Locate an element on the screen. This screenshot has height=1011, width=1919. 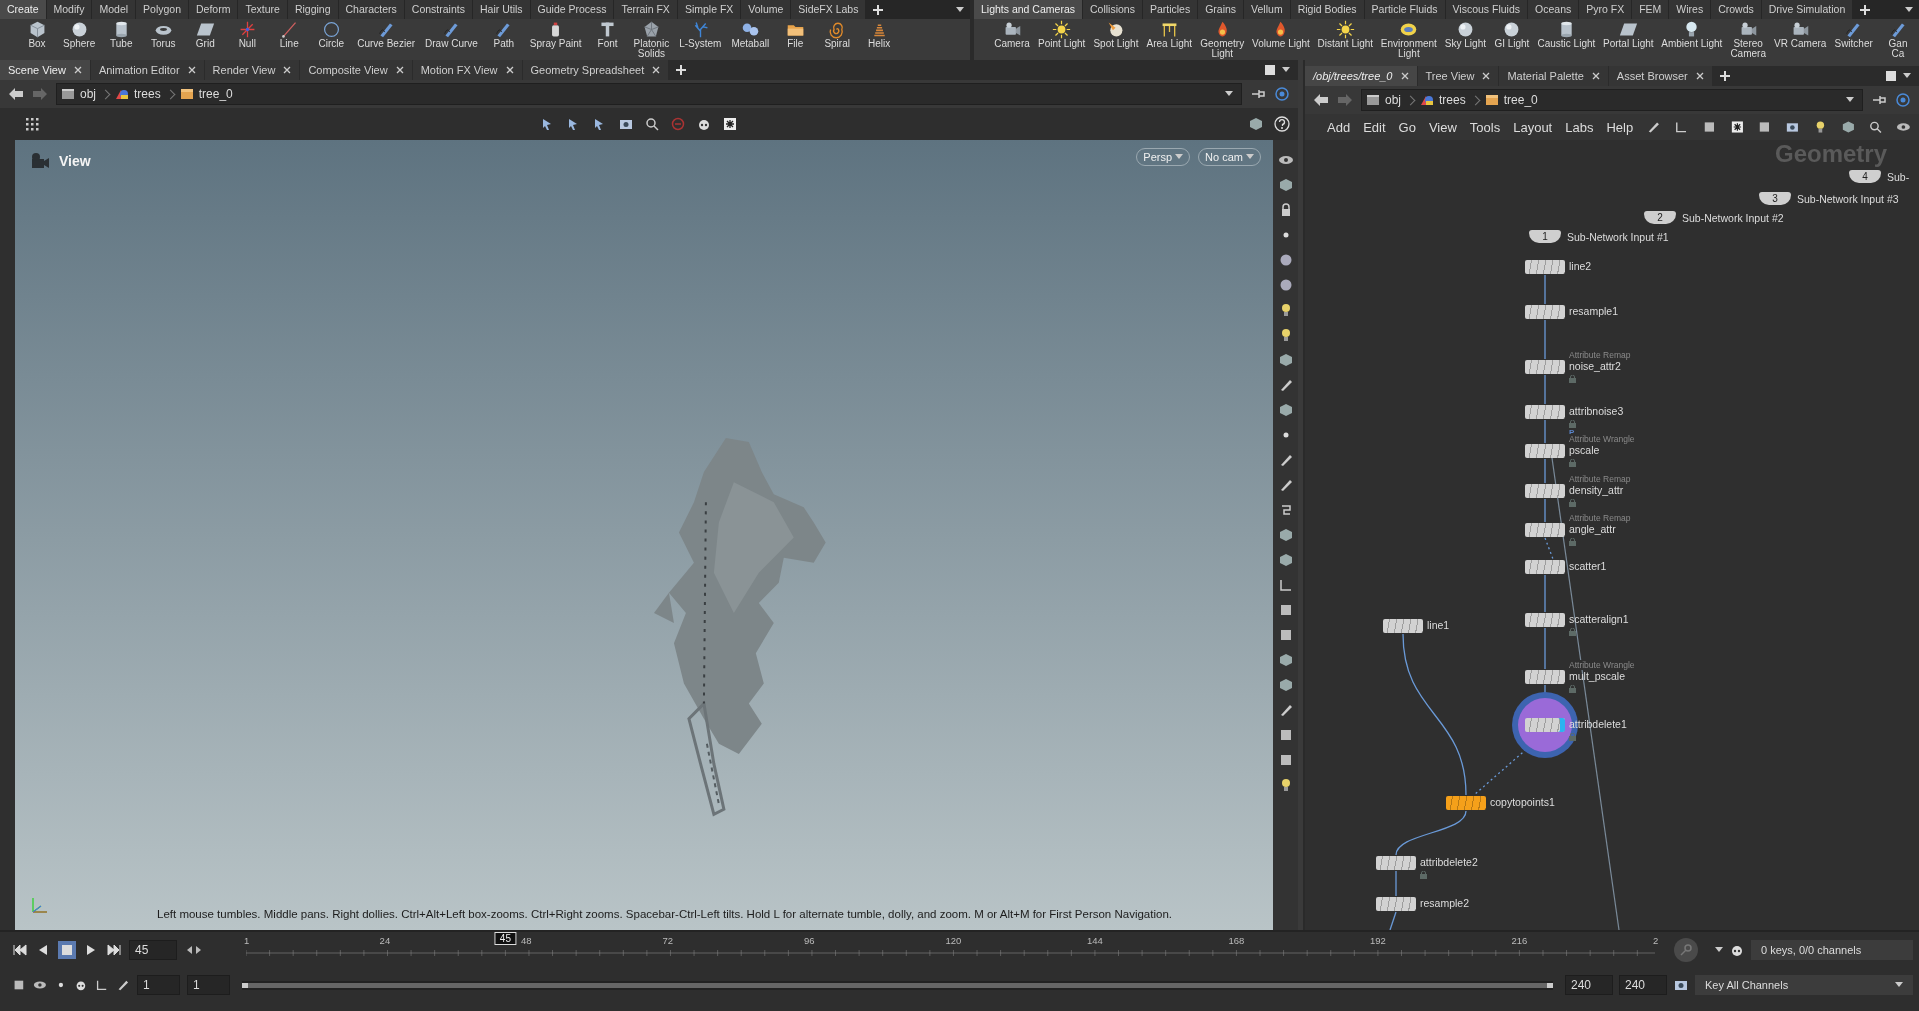
shelf-tab: Drive Simulation is located at coordinates (1807, 9).